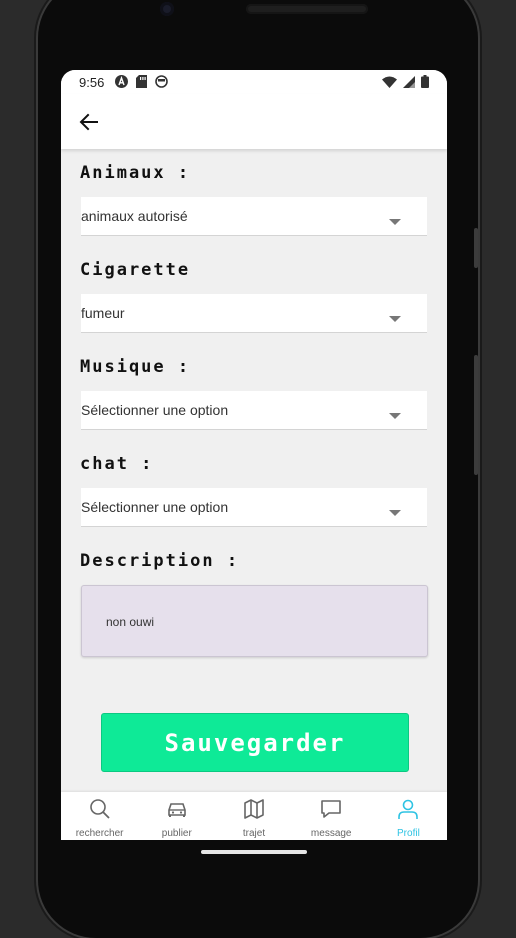 The width and height of the screenshot is (516, 938). What do you see at coordinates (160, 561) in the screenshot?
I see `description-label: Description :` at bounding box center [160, 561].